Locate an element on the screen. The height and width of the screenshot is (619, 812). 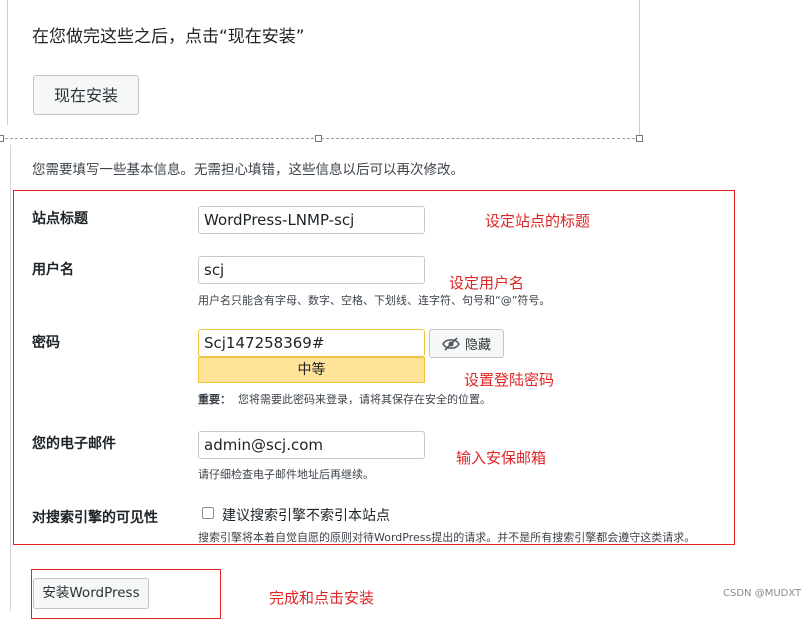
password-note-bold: 重要： is located at coordinates (214, 399).